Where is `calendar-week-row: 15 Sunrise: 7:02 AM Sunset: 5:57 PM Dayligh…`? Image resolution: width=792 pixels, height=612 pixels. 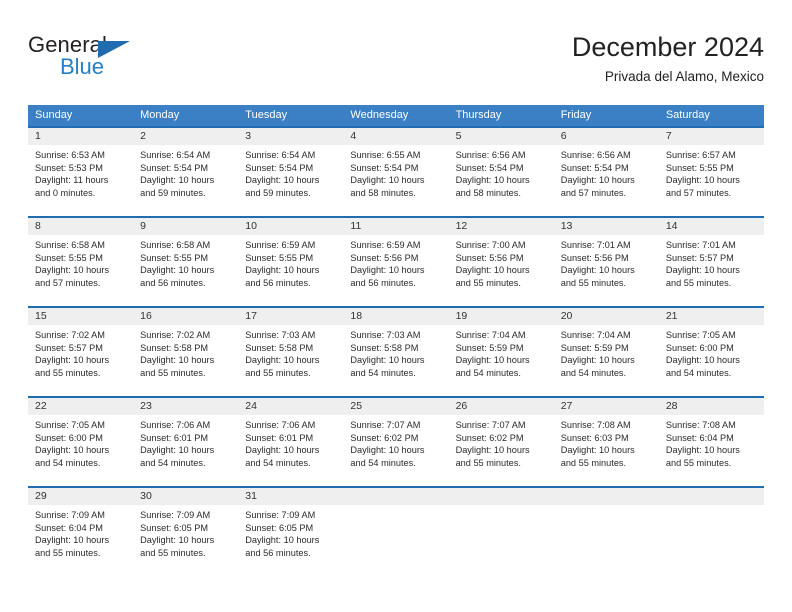
calendar-week-row: 15 Sunrise: 7:02 AM Sunset: 5:57 PM Dayligh… is located at coordinates (396, 346).